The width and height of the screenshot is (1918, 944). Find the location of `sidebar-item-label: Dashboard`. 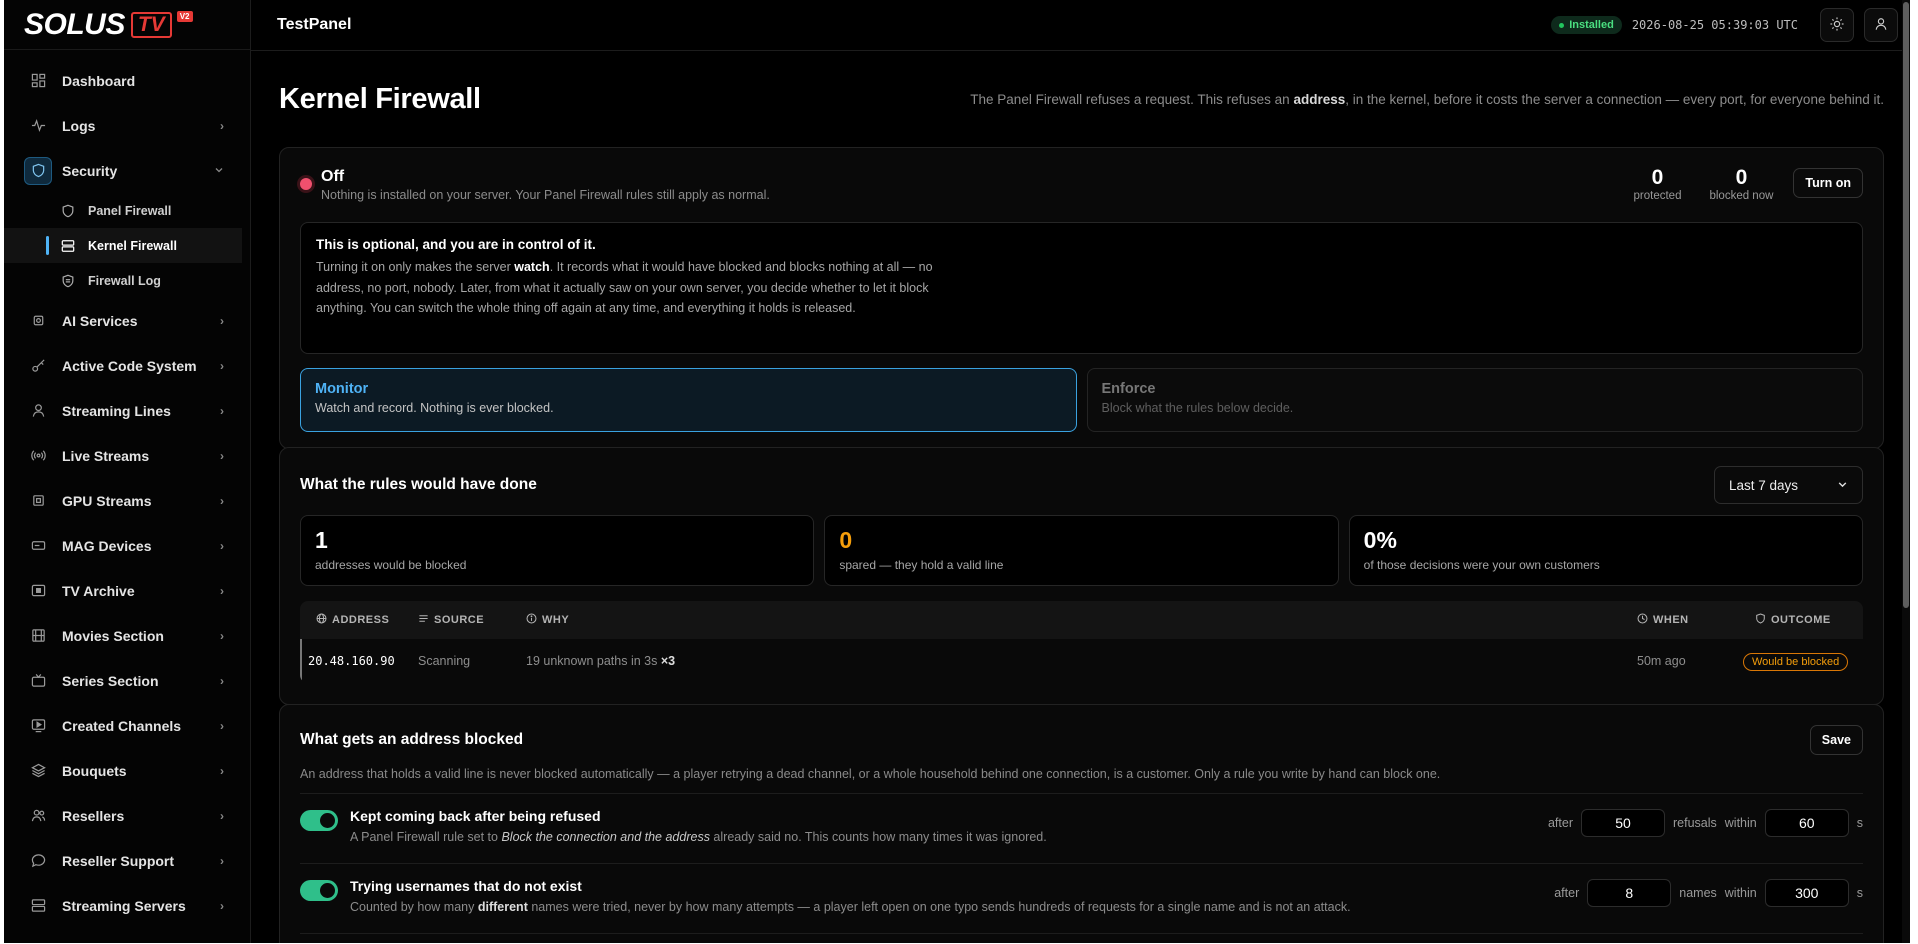

sidebar-item-label: Dashboard is located at coordinates (99, 80).